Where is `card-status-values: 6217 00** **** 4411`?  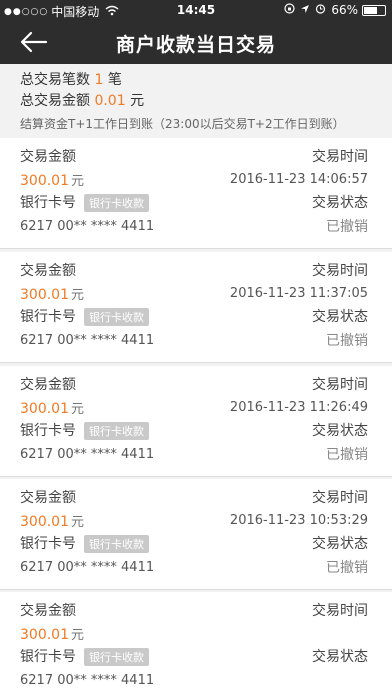
card-status-values: 6217 00** **** 4411 is located at coordinates (194, 680).